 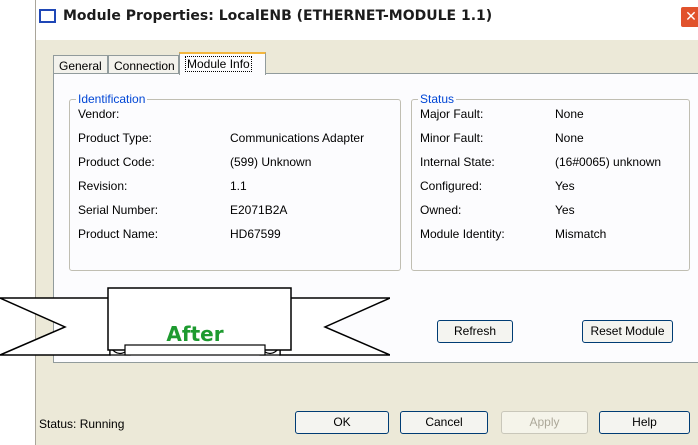 I want to click on major-fault-value: None, so click(x=569, y=114).